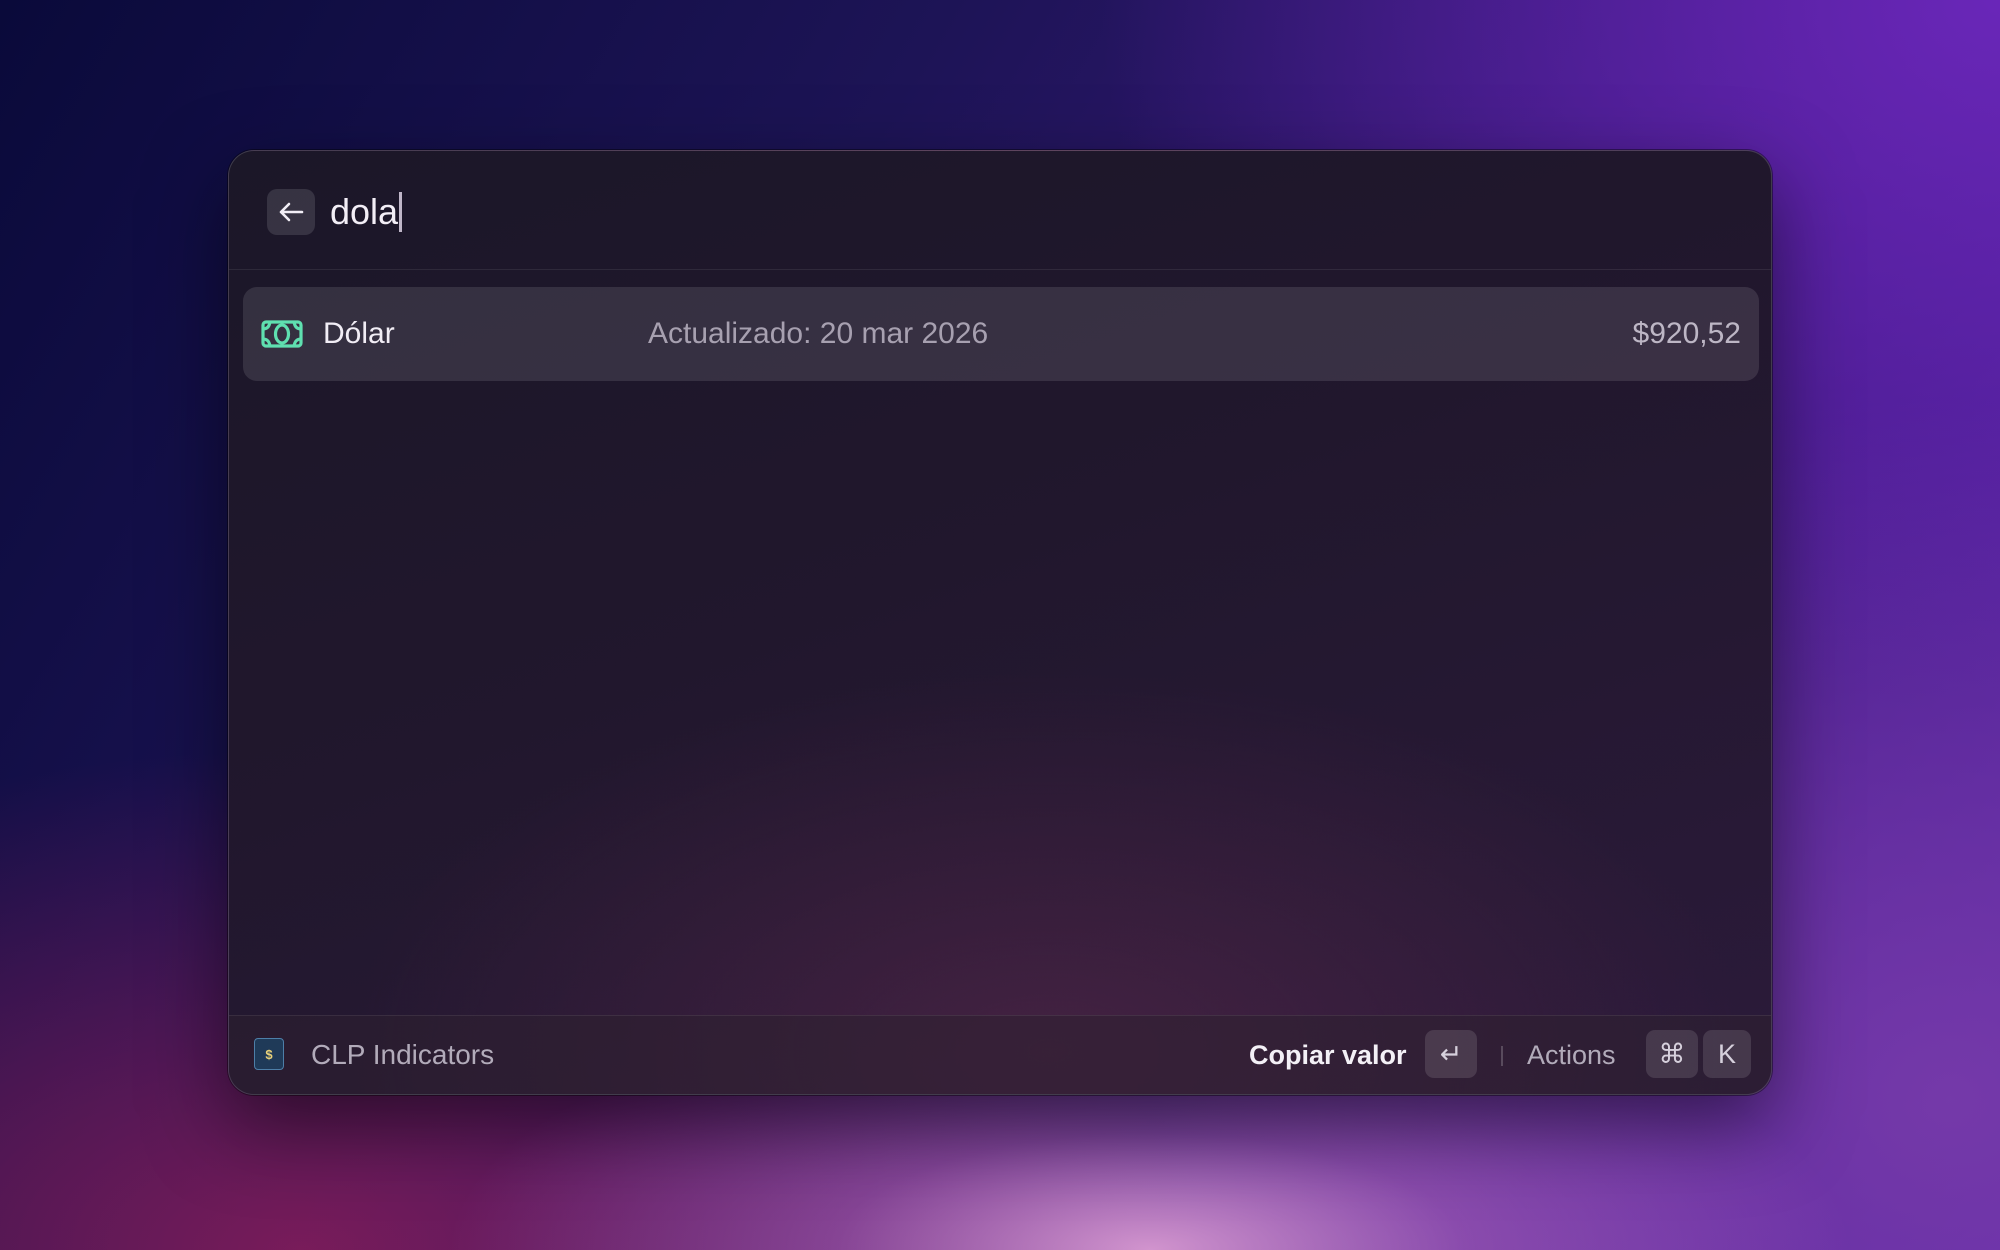 Image resolution: width=2000 pixels, height=1250 pixels. I want to click on k-key-label: K, so click(1726, 1053).